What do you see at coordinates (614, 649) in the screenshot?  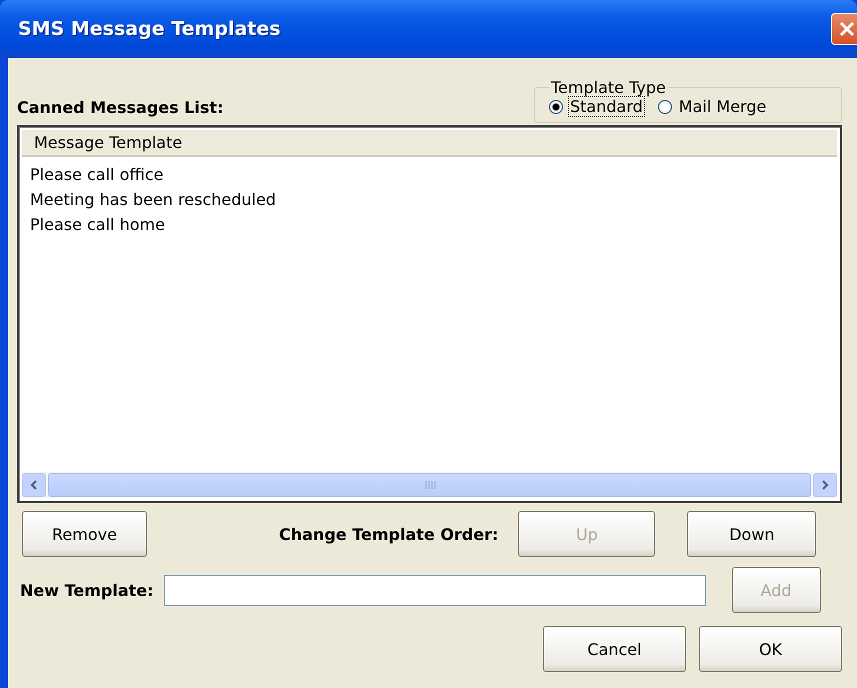 I see `dialog-button: Cancel` at bounding box center [614, 649].